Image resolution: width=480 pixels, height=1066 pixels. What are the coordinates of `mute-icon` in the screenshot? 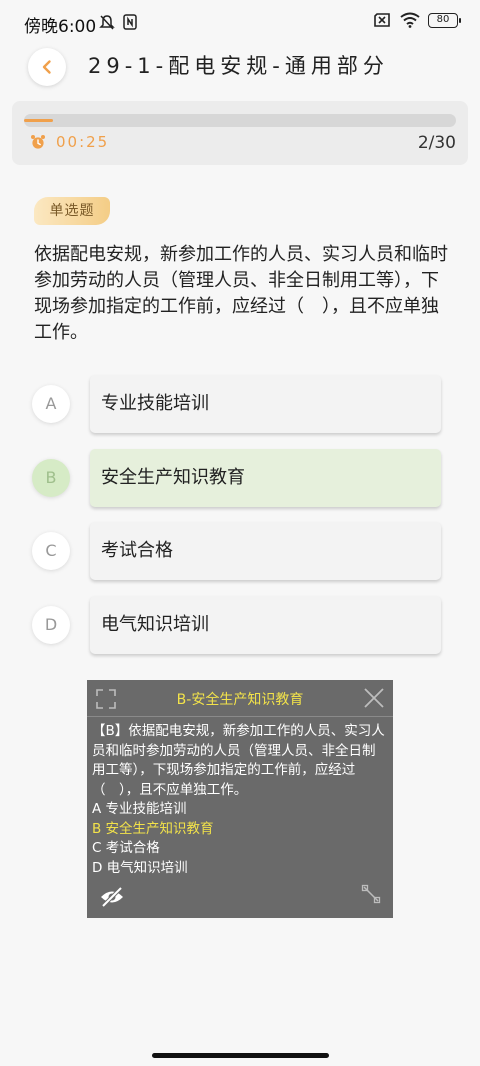 It's located at (107, 22).